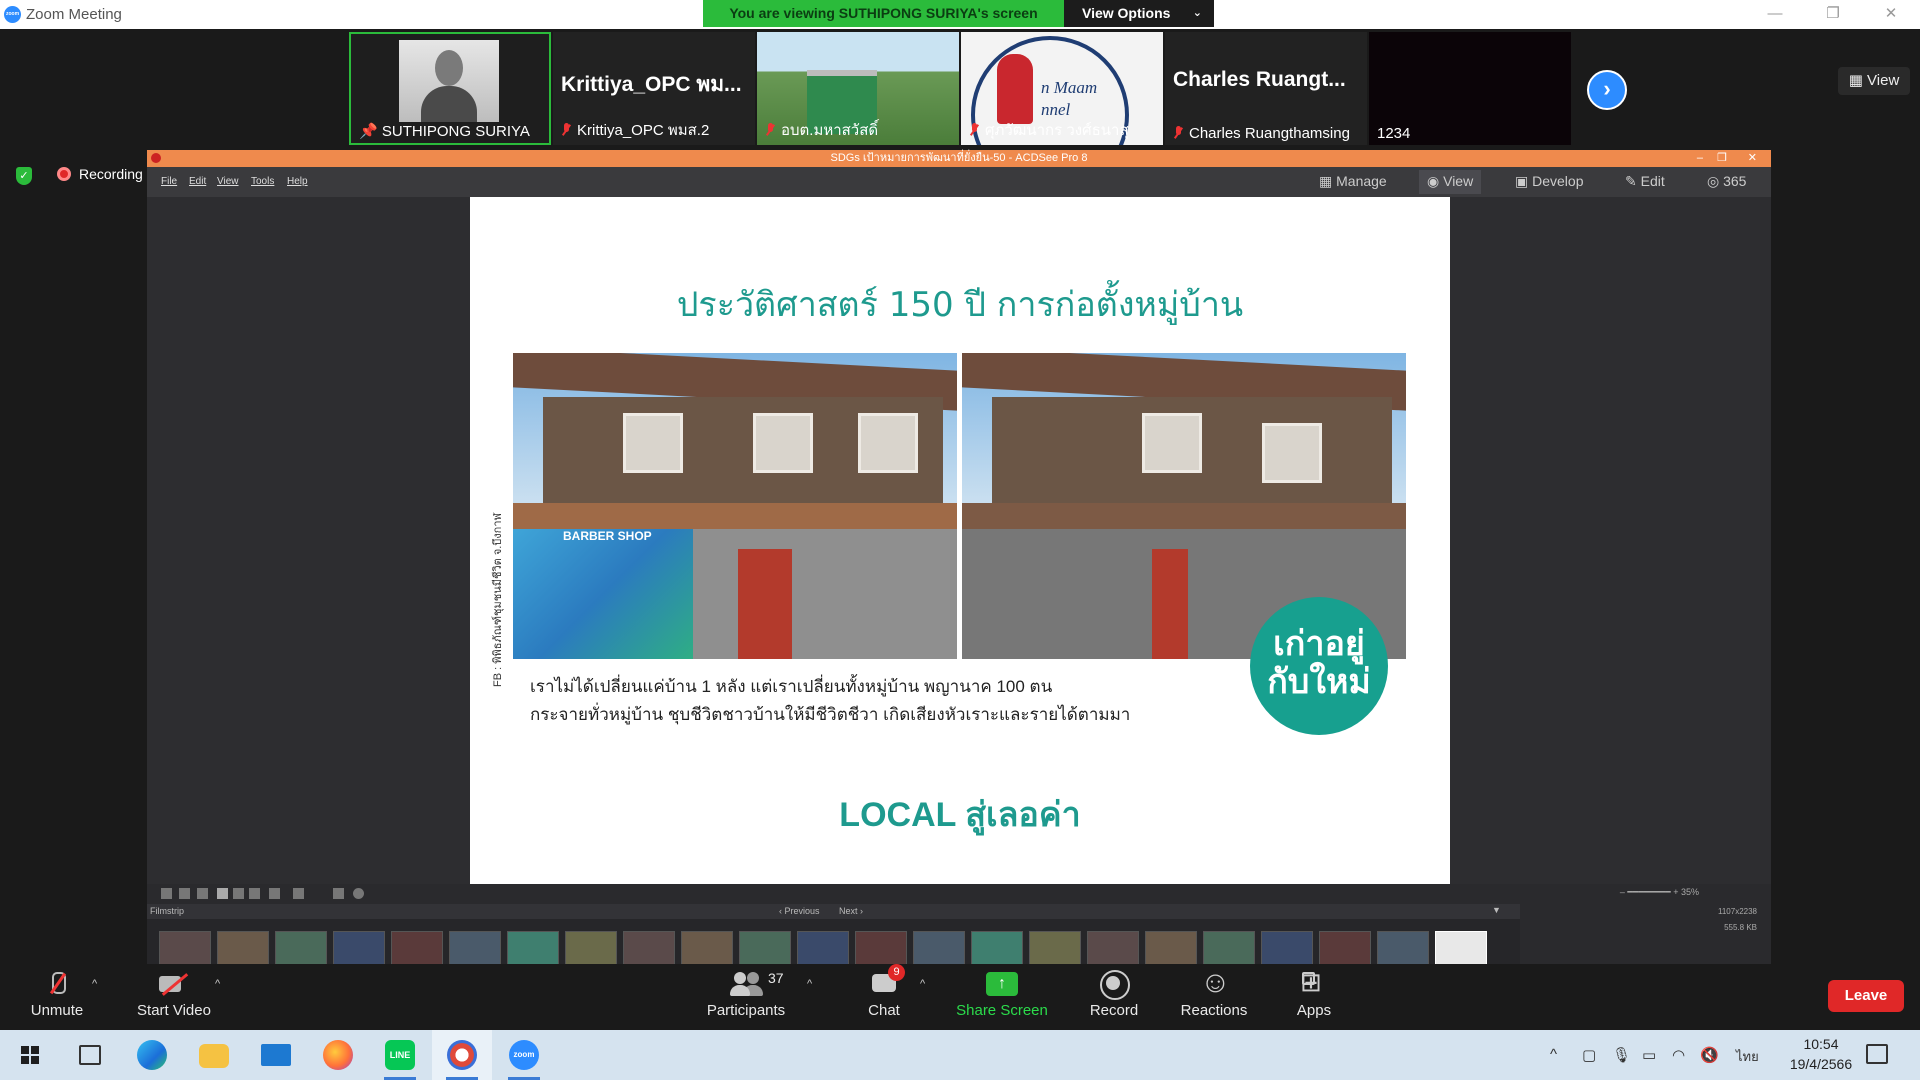 The image size is (1920, 1080). I want to click on select-tool-icon, so click(238, 893).